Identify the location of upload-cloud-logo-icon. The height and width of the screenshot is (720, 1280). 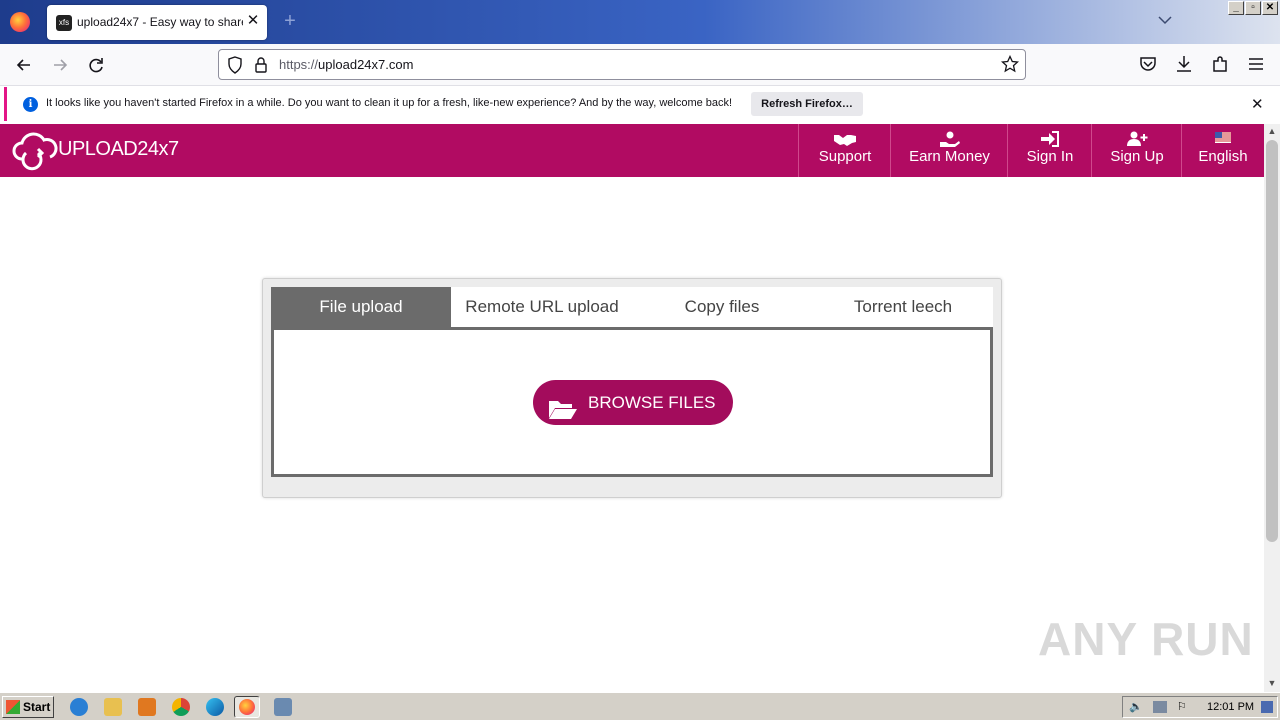
(35, 150).